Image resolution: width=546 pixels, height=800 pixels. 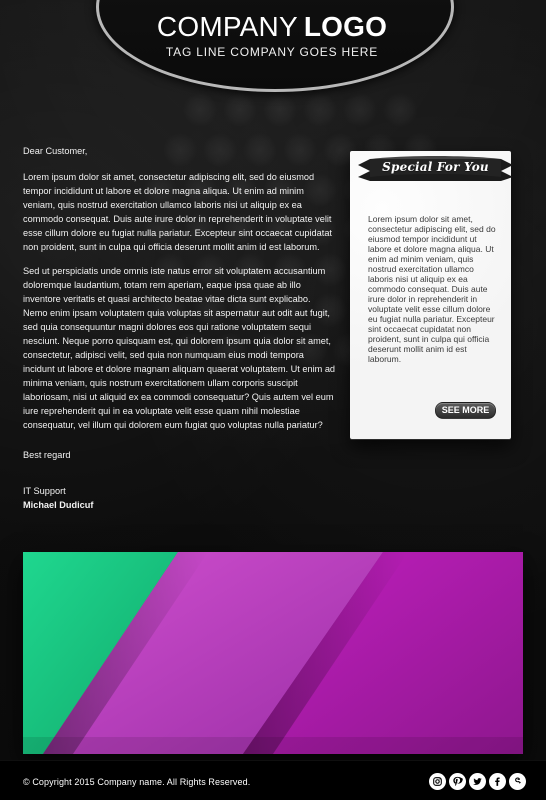 What do you see at coordinates (44, 491) in the screenshot?
I see `signature-title: IT Support` at bounding box center [44, 491].